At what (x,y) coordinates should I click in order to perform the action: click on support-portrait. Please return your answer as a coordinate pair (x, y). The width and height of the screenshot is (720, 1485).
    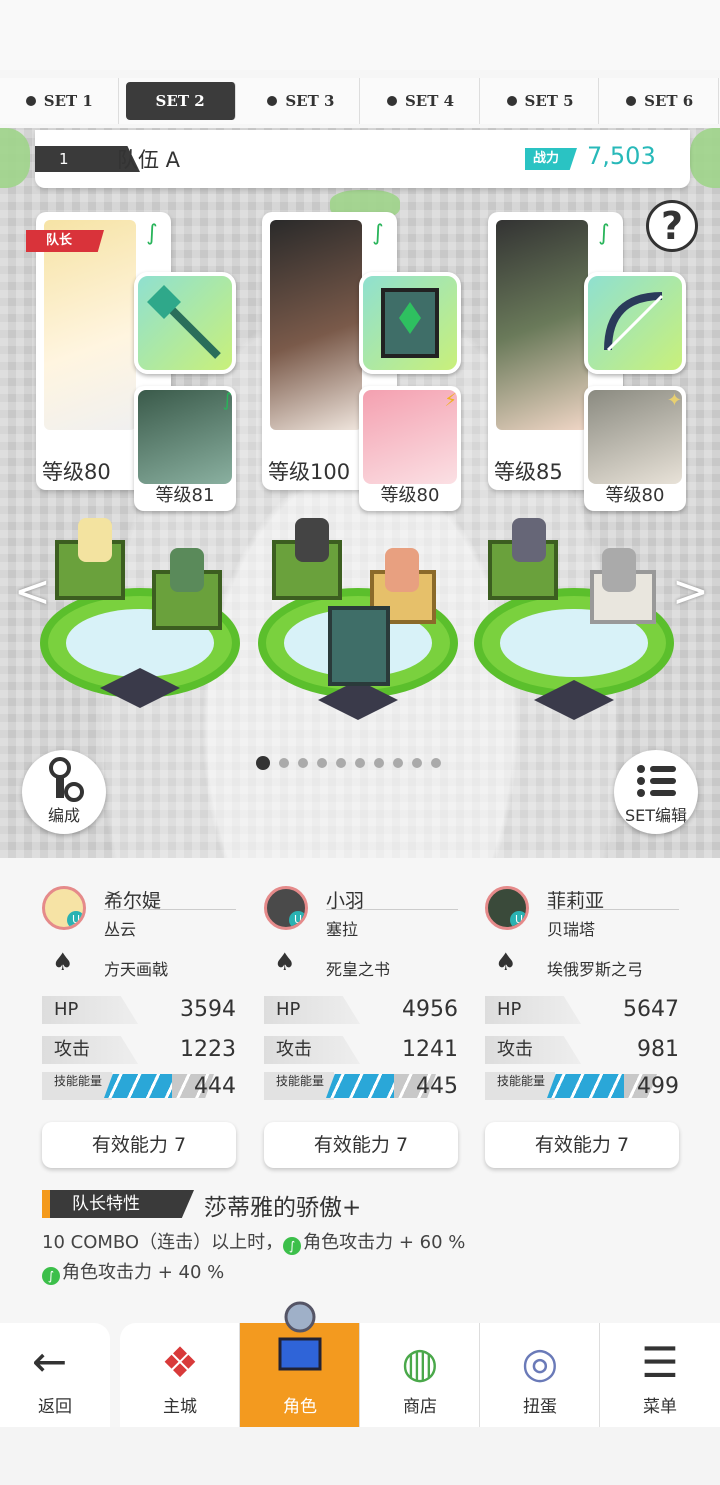
    Looking at the image, I should click on (185, 437).